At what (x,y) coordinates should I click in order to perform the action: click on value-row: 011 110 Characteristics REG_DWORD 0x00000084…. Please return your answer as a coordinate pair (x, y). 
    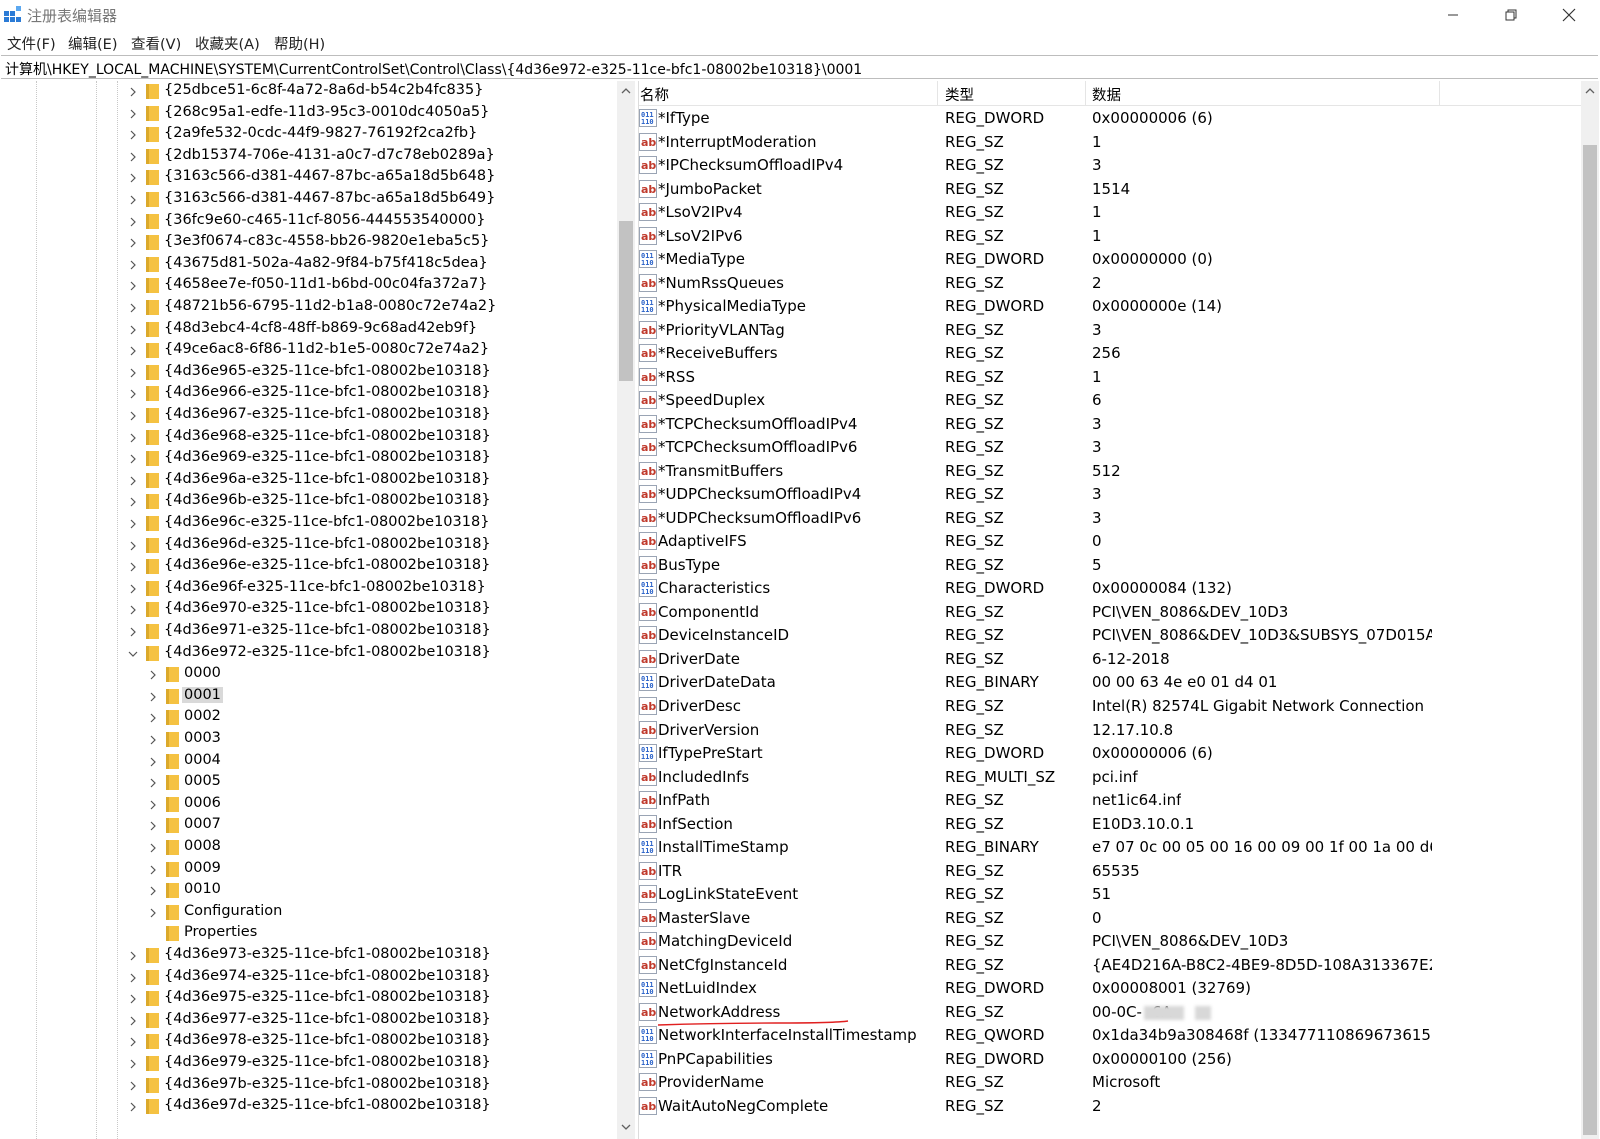
    Looking at the image, I should click on (1111, 589).